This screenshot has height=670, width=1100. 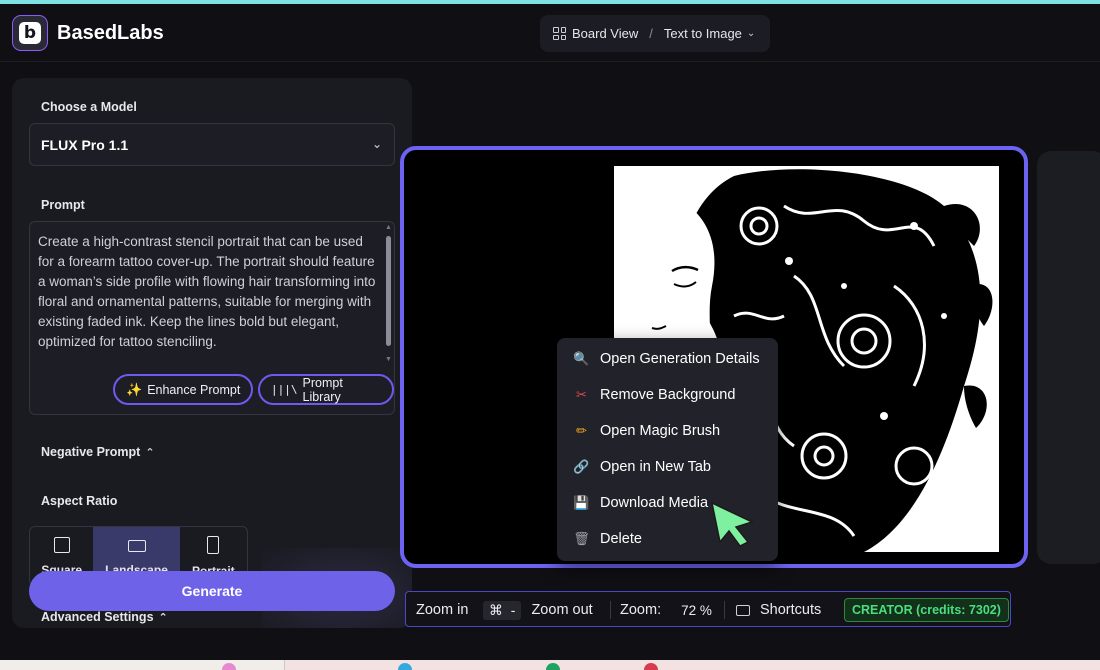 What do you see at coordinates (213, 545) in the screenshot?
I see `portrait-icon` at bounding box center [213, 545].